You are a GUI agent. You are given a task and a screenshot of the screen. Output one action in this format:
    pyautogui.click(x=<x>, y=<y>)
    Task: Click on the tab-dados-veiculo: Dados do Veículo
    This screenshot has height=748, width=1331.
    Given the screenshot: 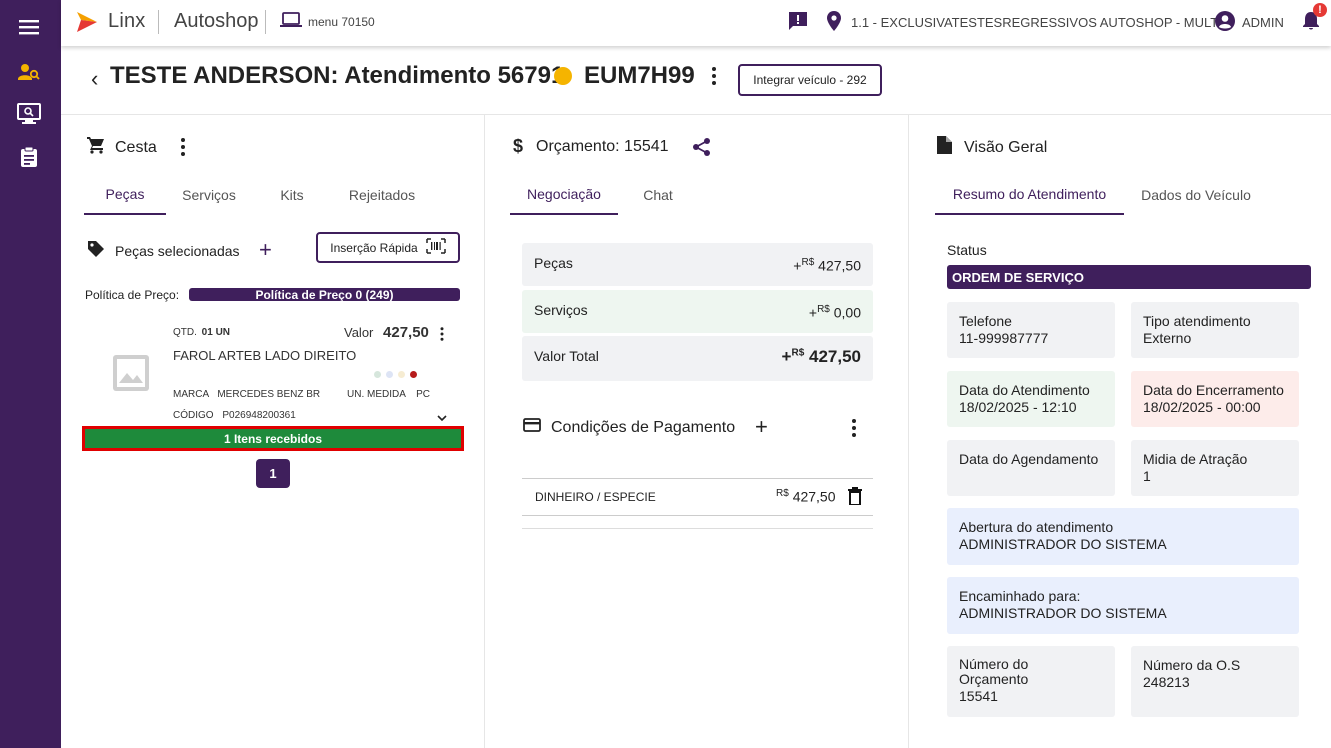 What is the action you would take?
    pyautogui.click(x=1196, y=195)
    